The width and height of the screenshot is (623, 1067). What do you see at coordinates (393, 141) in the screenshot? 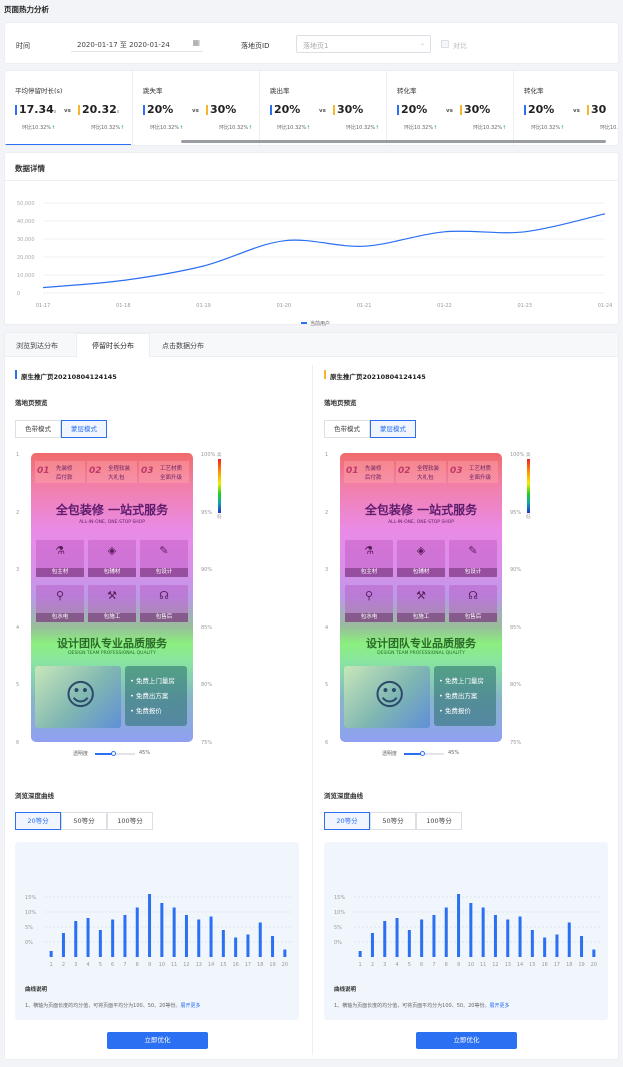
I see `horizontal-scrollbar` at bounding box center [393, 141].